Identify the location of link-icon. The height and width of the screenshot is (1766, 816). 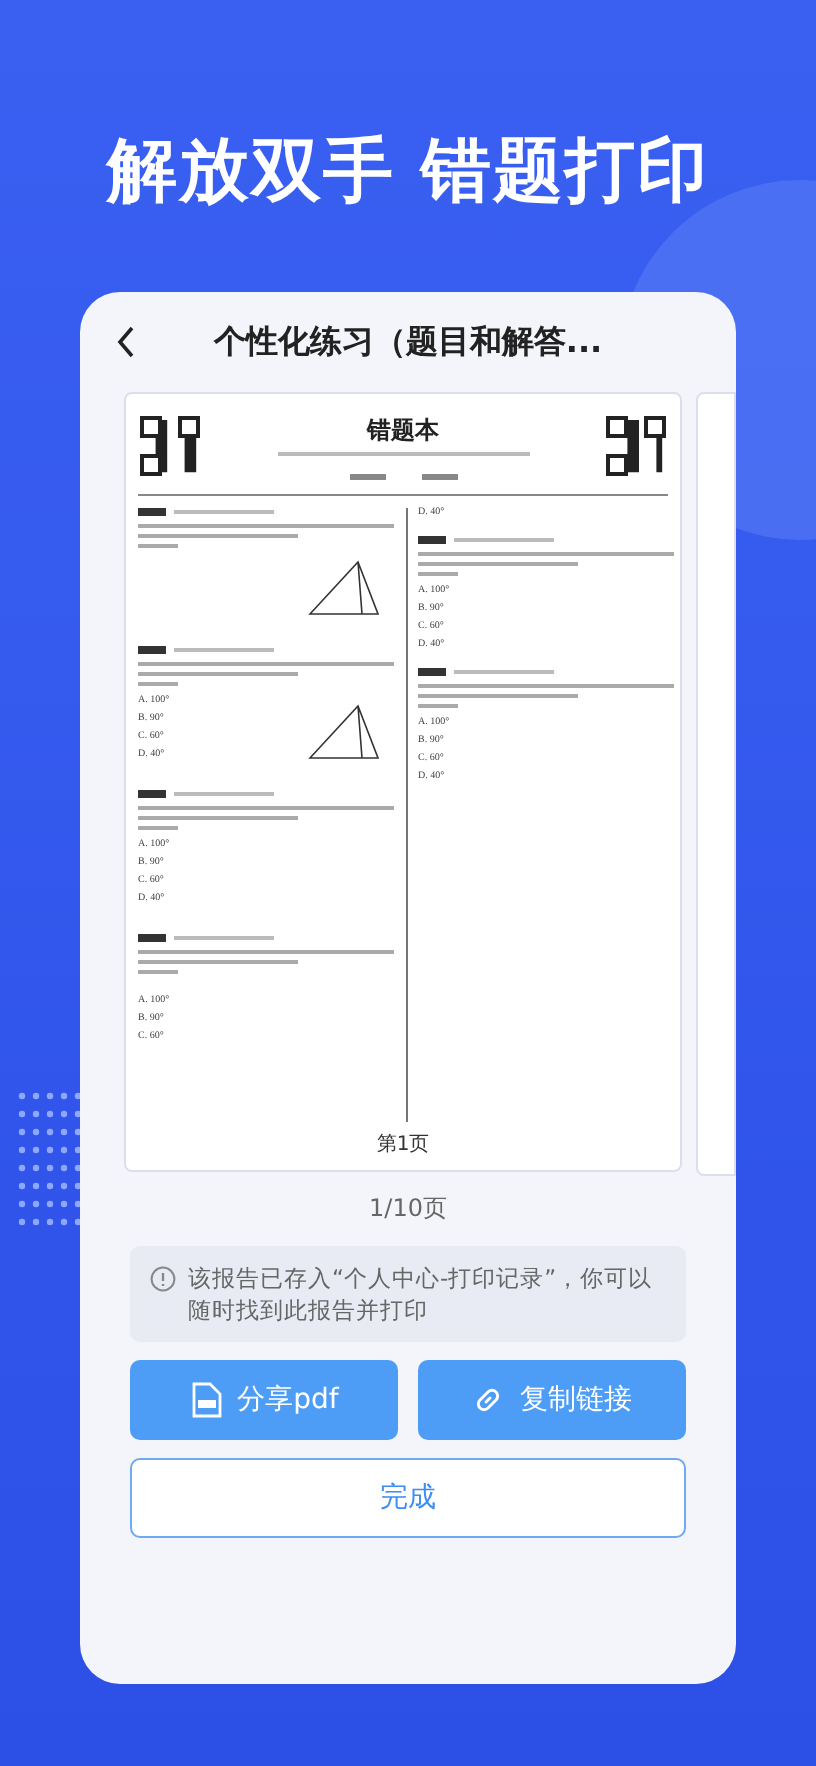
(488, 1400).